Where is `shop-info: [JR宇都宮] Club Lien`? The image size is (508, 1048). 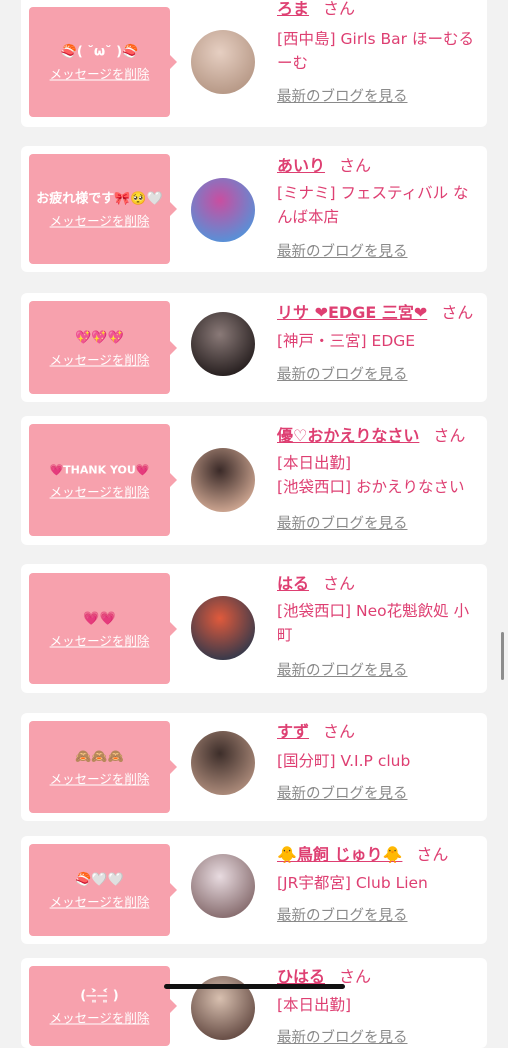 shop-info: [JR宇都宮] Club Lien is located at coordinates (379, 883).